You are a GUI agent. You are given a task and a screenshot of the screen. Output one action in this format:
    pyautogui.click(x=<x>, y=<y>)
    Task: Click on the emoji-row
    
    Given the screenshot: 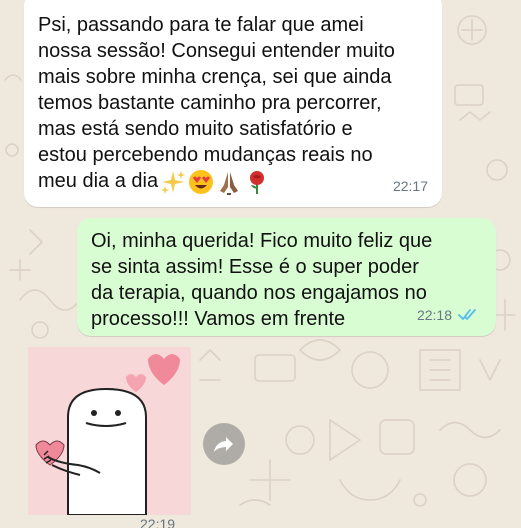 What is the action you would take?
    pyautogui.click(x=215, y=182)
    